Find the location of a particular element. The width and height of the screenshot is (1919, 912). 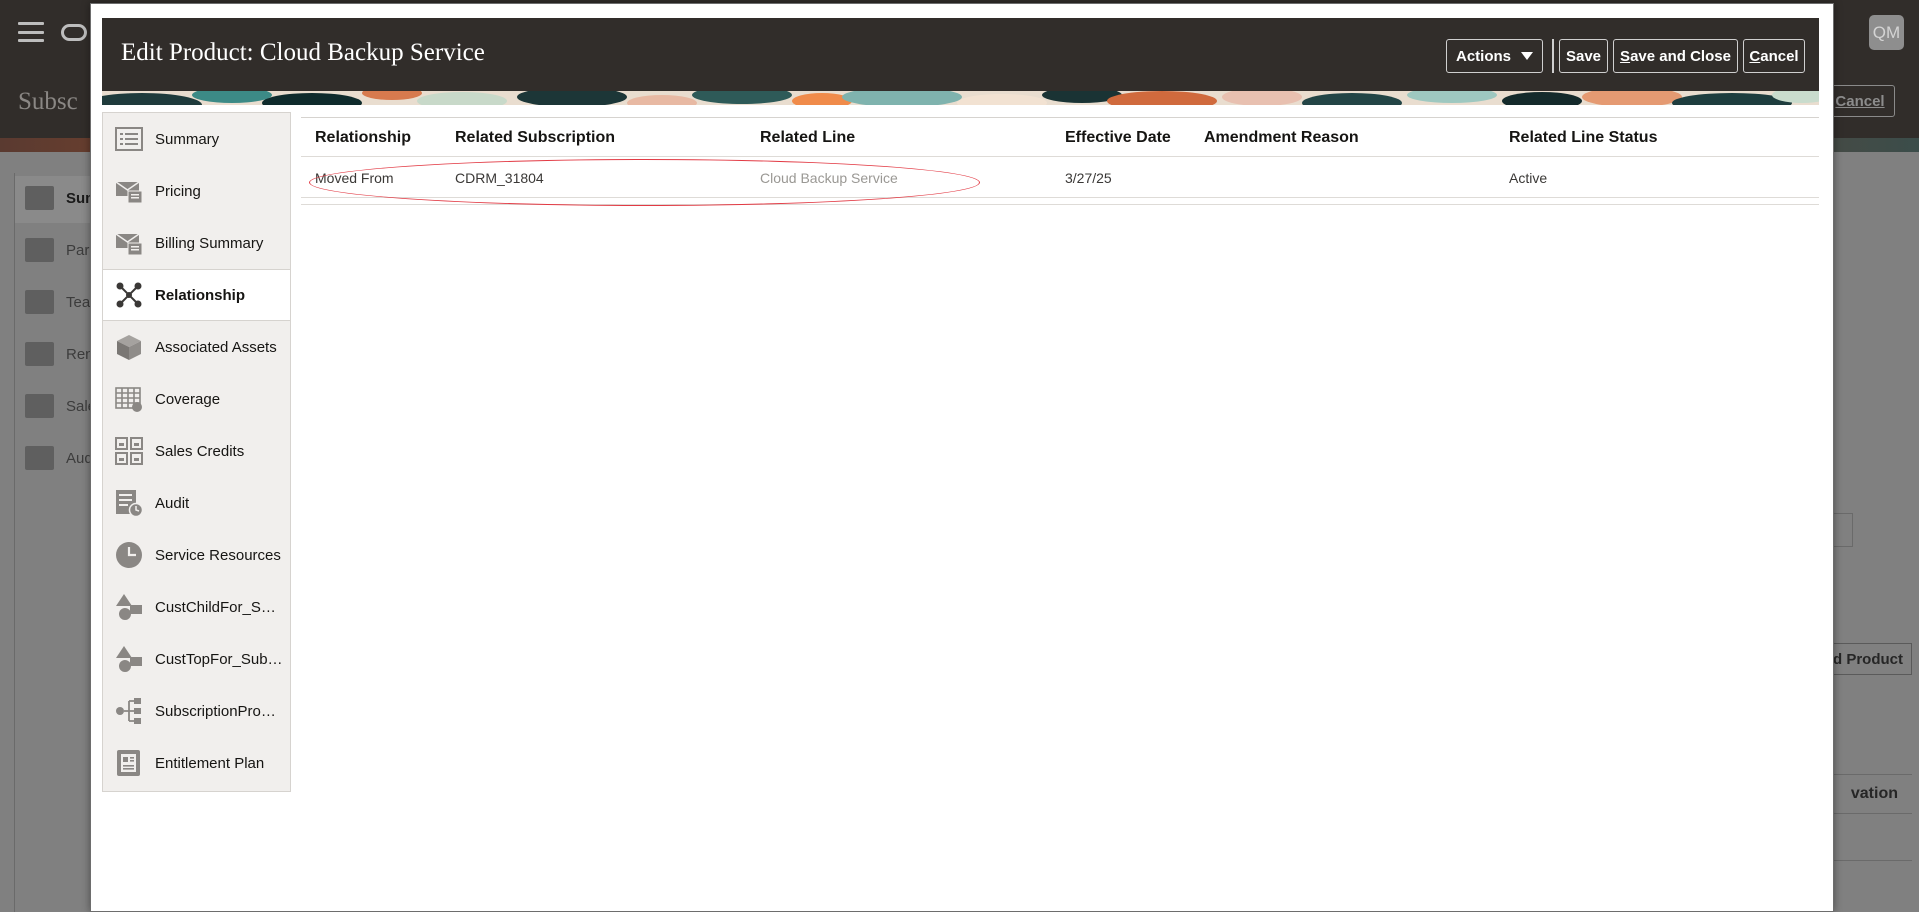

cell-related-line-status: Active is located at coordinates (1528, 178).